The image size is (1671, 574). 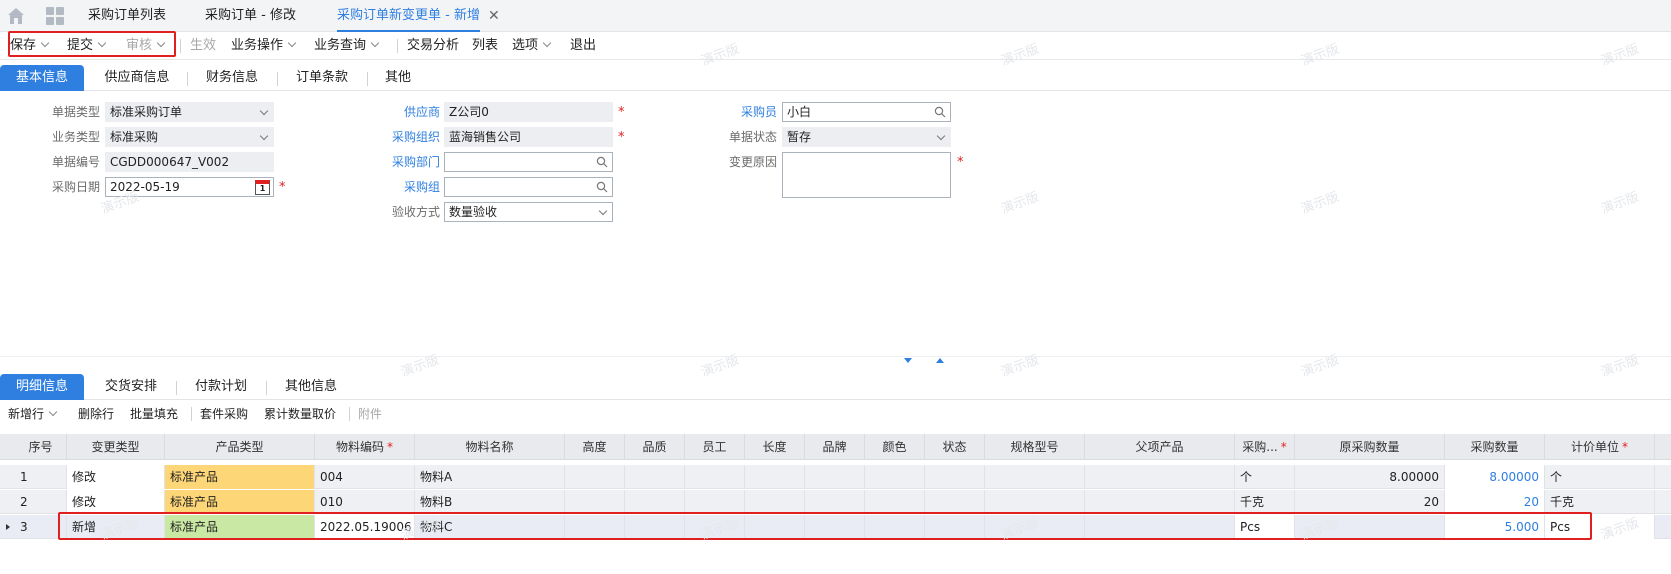 What do you see at coordinates (189, 112) in the screenshot?
I see `doc-type-select: 标准采购订单` at bounding box center [189, 112].